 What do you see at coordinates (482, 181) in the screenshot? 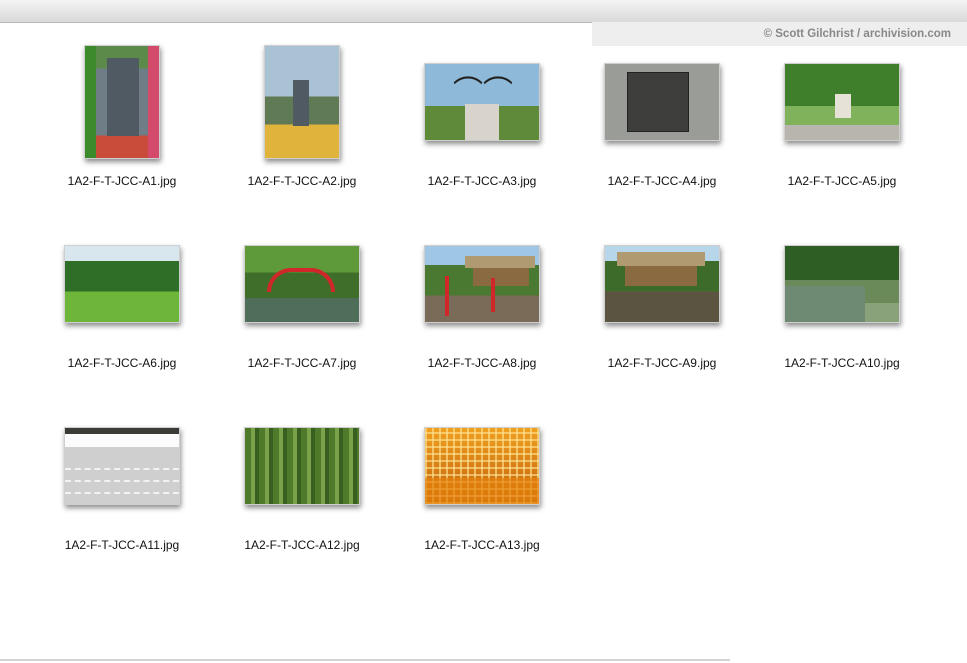
I see `file-name-label: 1A2-F-T-JCC-A3.jpg` at bounding box center [482, 181].